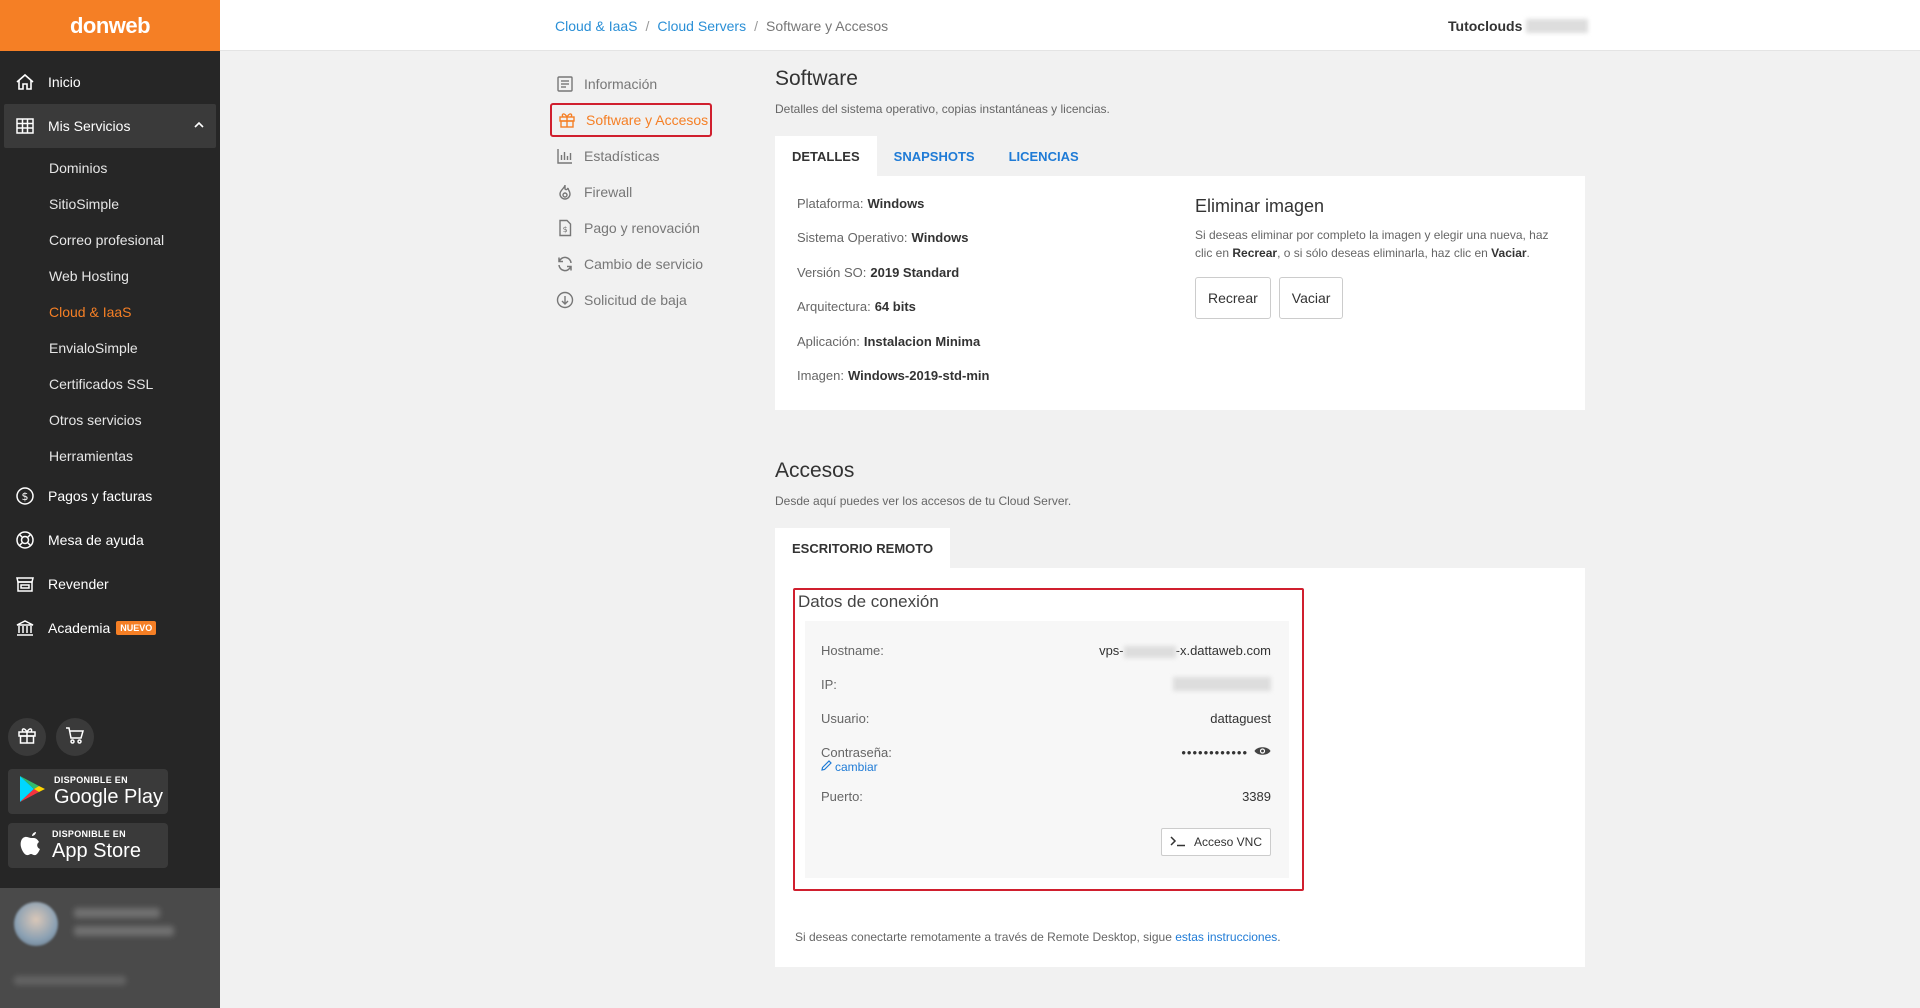  I want to click on nav-mis-servicios: Mis Servicios, so click(110, 126).